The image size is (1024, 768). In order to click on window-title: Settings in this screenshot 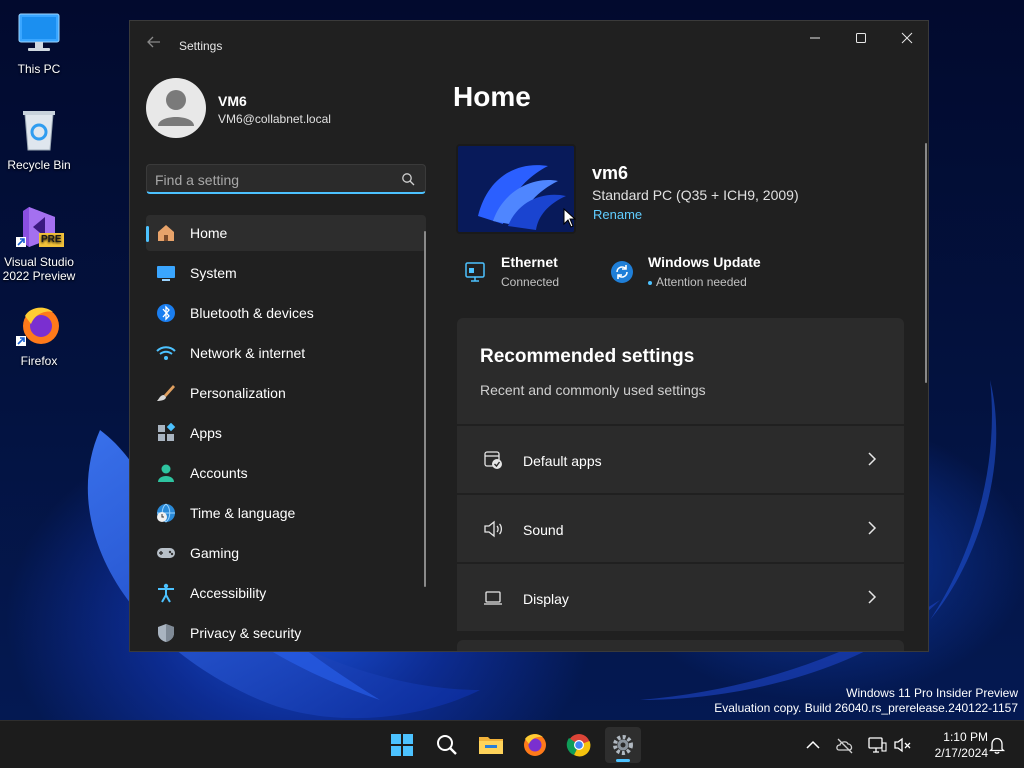, I will do `click(201, 46)`.